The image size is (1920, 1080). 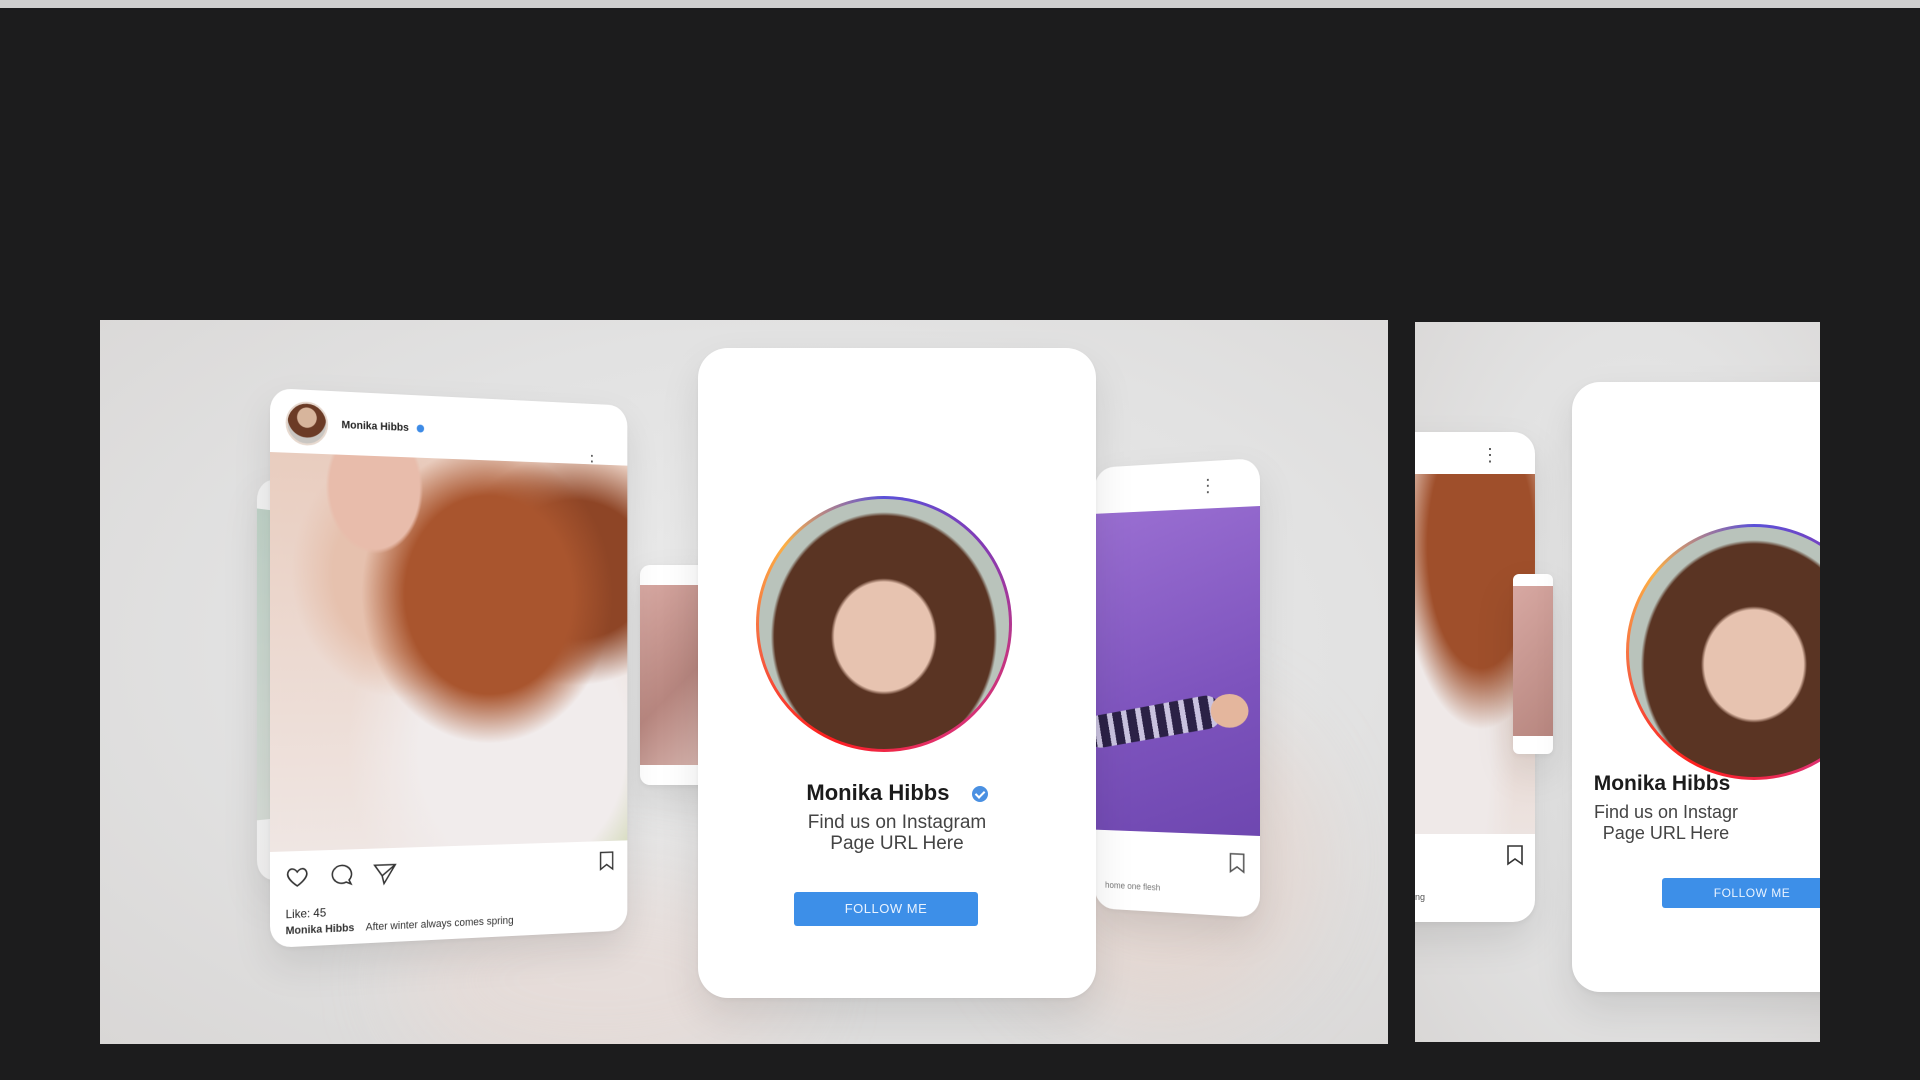 What do you see at coordinates (897, 822) in the screenshot?
I see `profile-line-1: Find us on Instagram` at bounding box center [897, 822].